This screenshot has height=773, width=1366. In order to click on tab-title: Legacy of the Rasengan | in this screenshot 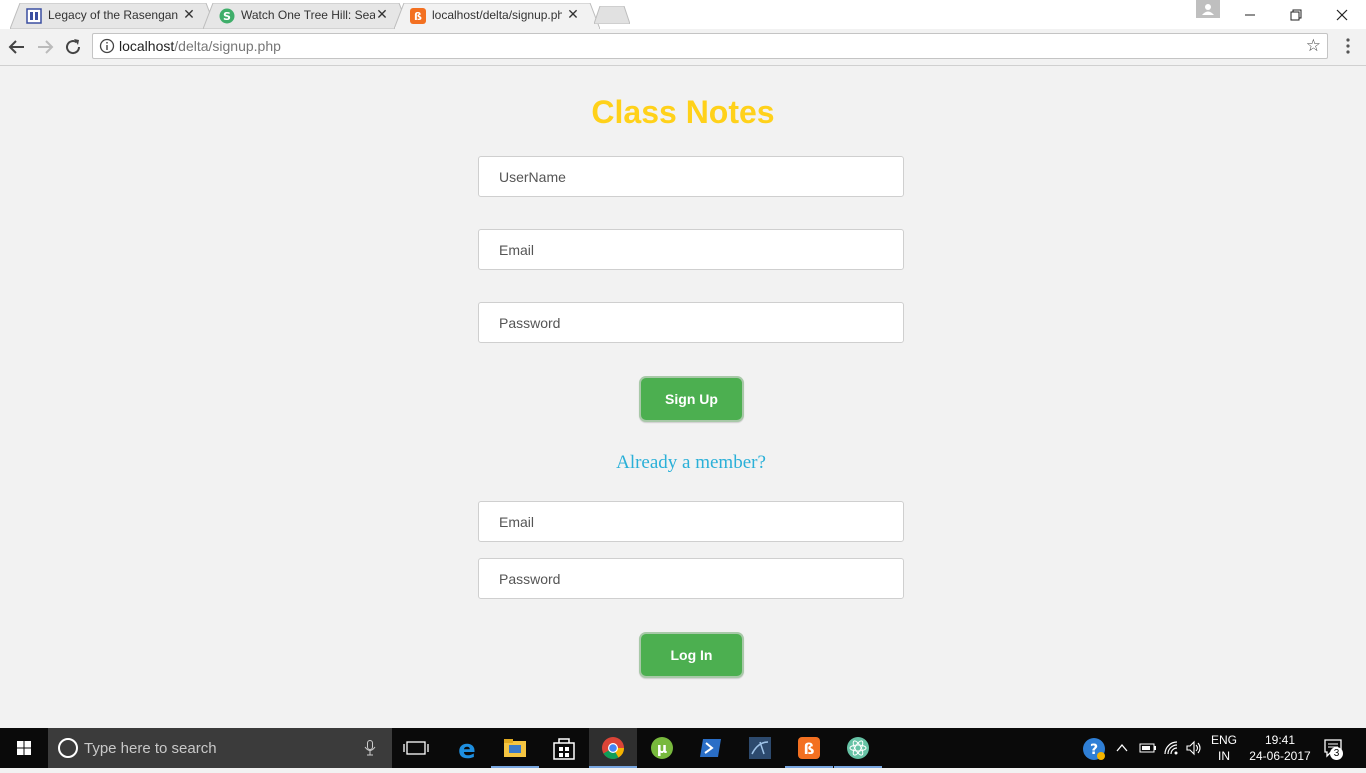, I will do `click(115, 15)`.